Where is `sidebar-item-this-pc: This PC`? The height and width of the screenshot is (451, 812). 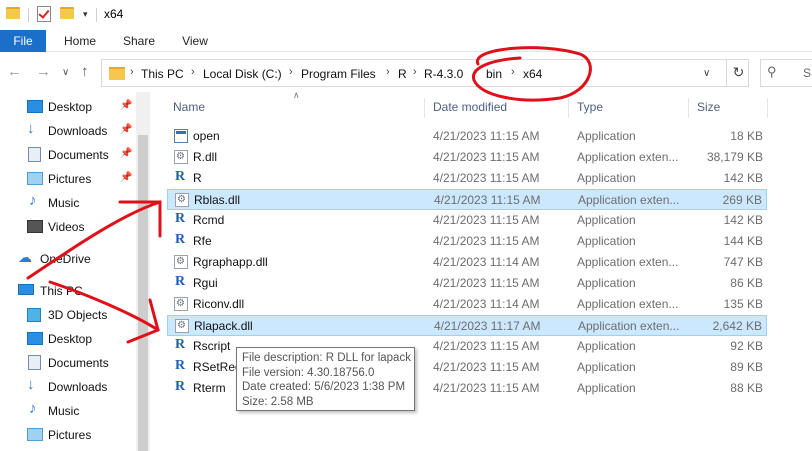
sidebar-item-this-pc: This PC is located at coordinates (67, 291).